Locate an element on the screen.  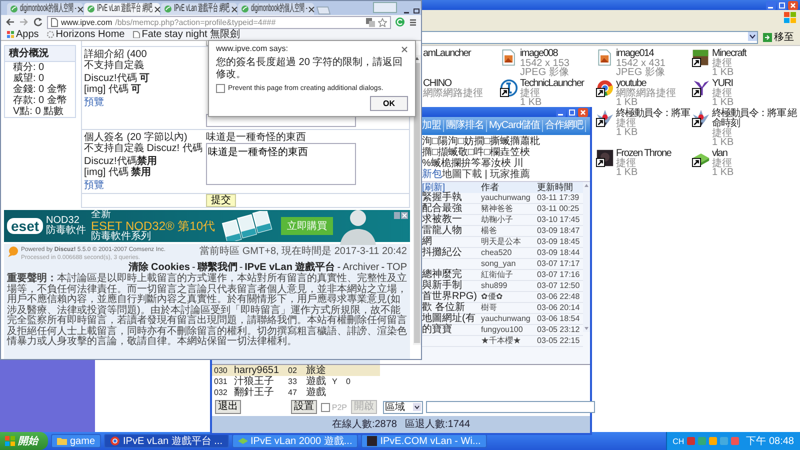
leaf-icon is located at coordinates (168, 9).